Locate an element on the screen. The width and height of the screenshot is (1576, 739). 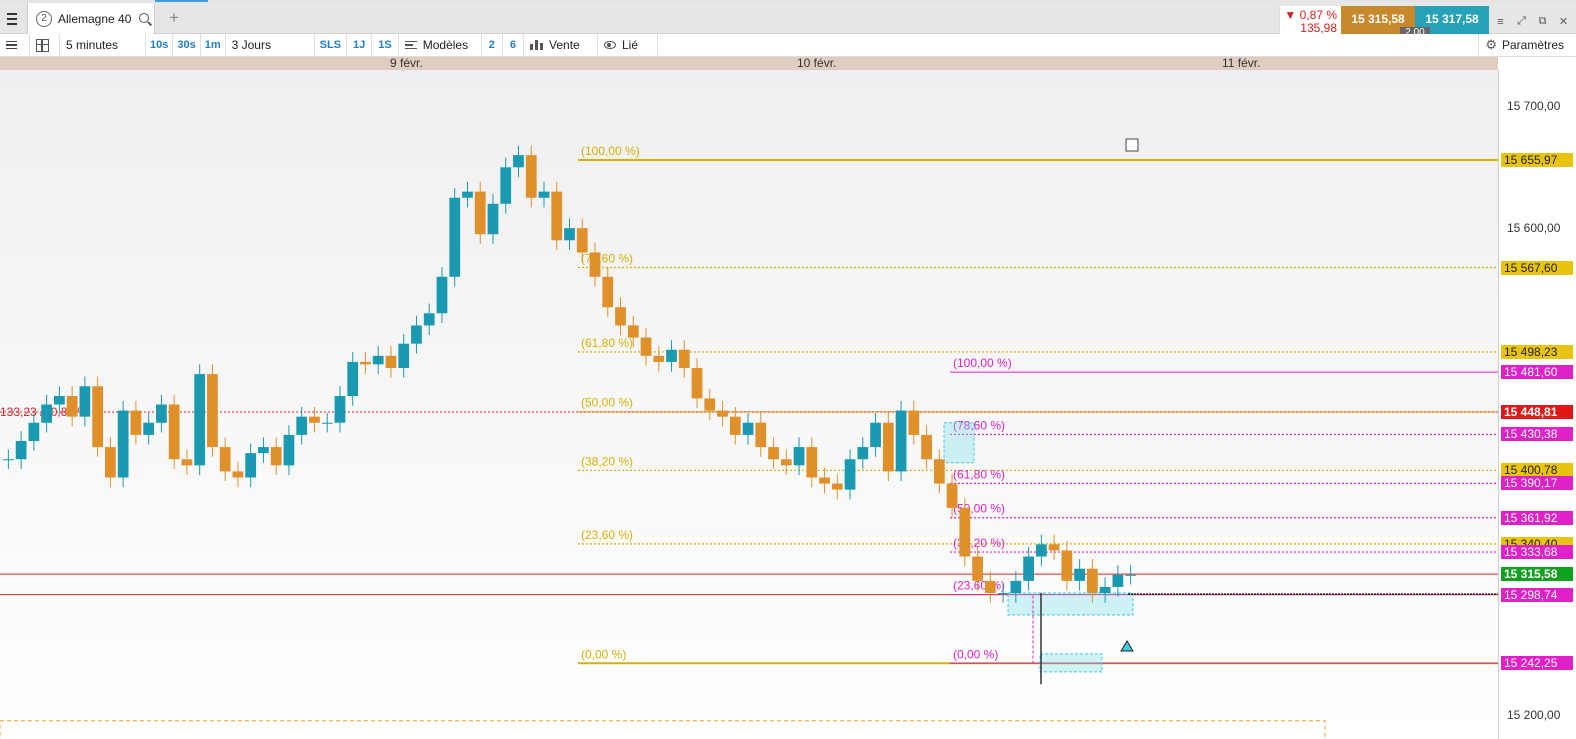
price-tick-label: 15 700,00 is located at coordinates (1534, 106).